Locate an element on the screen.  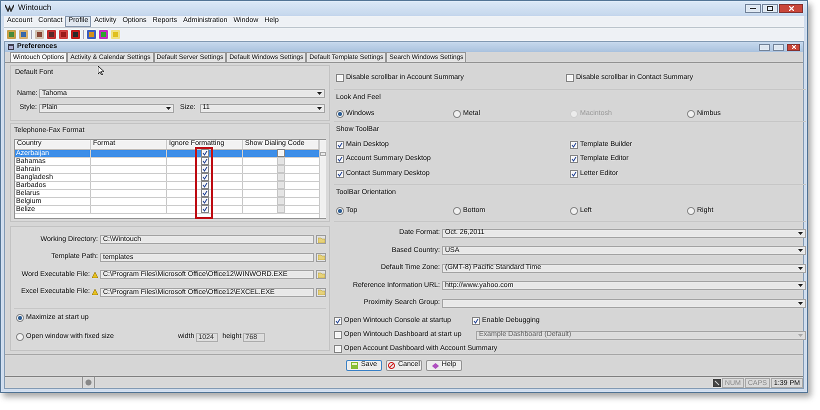
window-title: Wintouch is located at coordinates (35, 8).